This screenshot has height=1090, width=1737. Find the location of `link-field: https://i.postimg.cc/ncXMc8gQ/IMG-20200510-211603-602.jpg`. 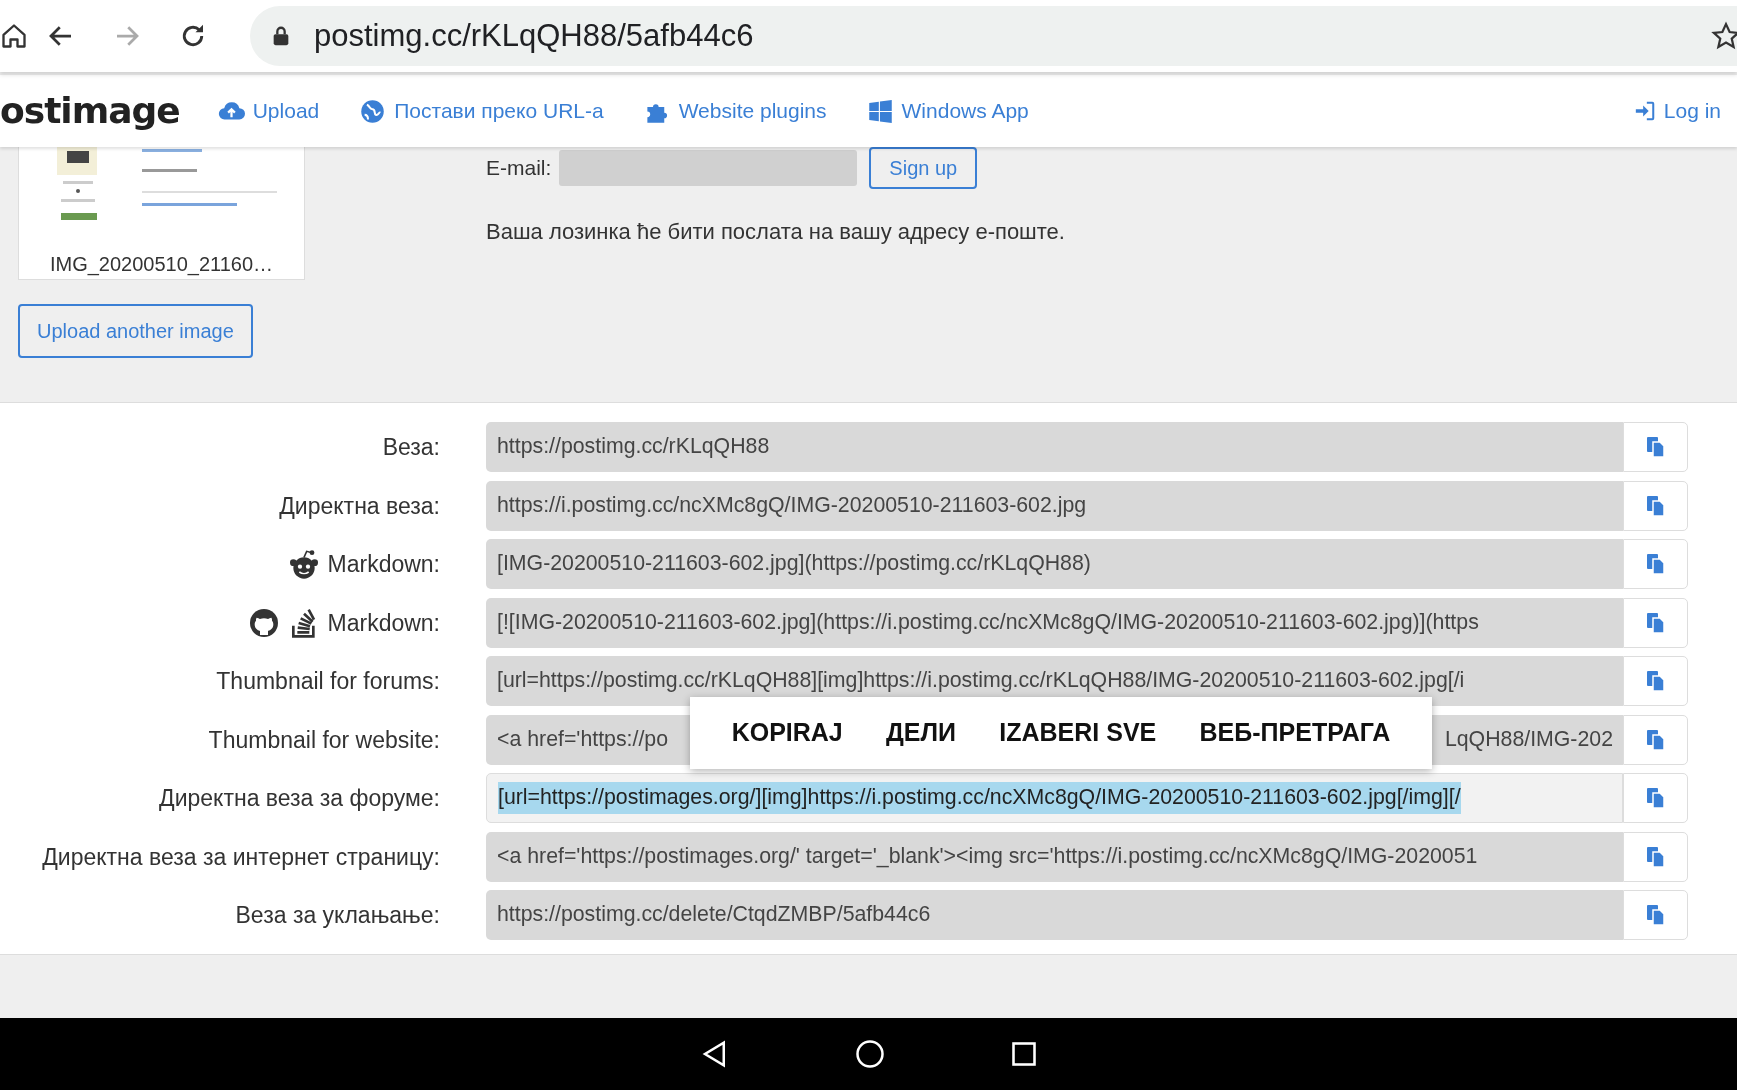

link-field: https://i.postimg.cc/ncXMc8gQ/IMG-20200510-211603-602.jpg is located at coordinates (1054, 505).